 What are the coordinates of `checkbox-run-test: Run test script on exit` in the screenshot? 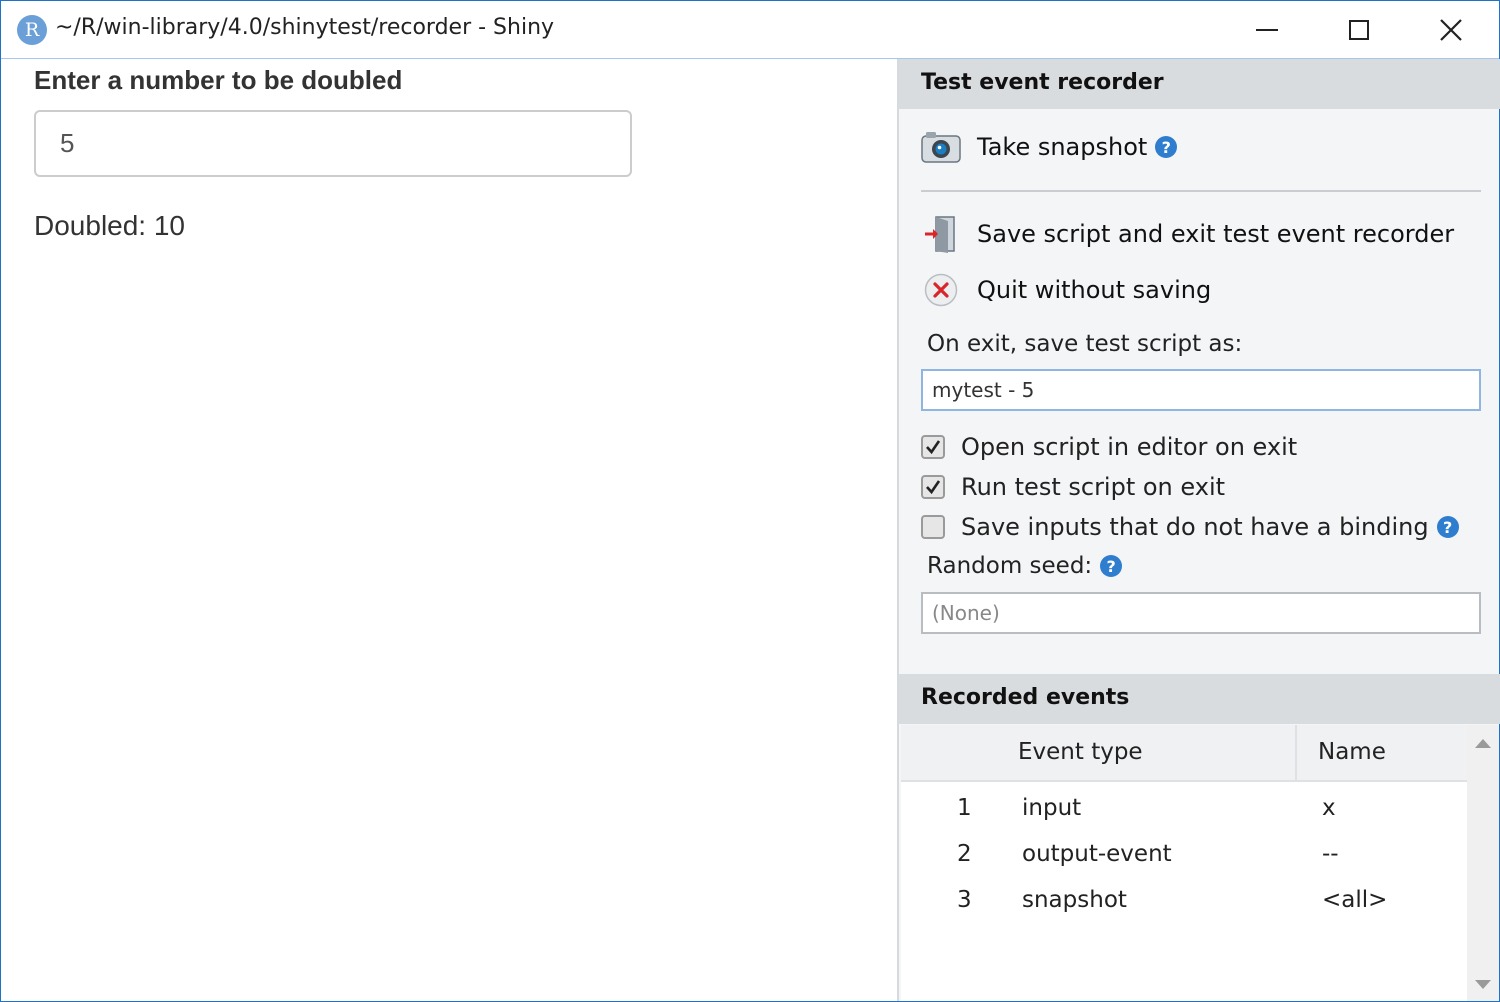 It's located at (1073, 487).